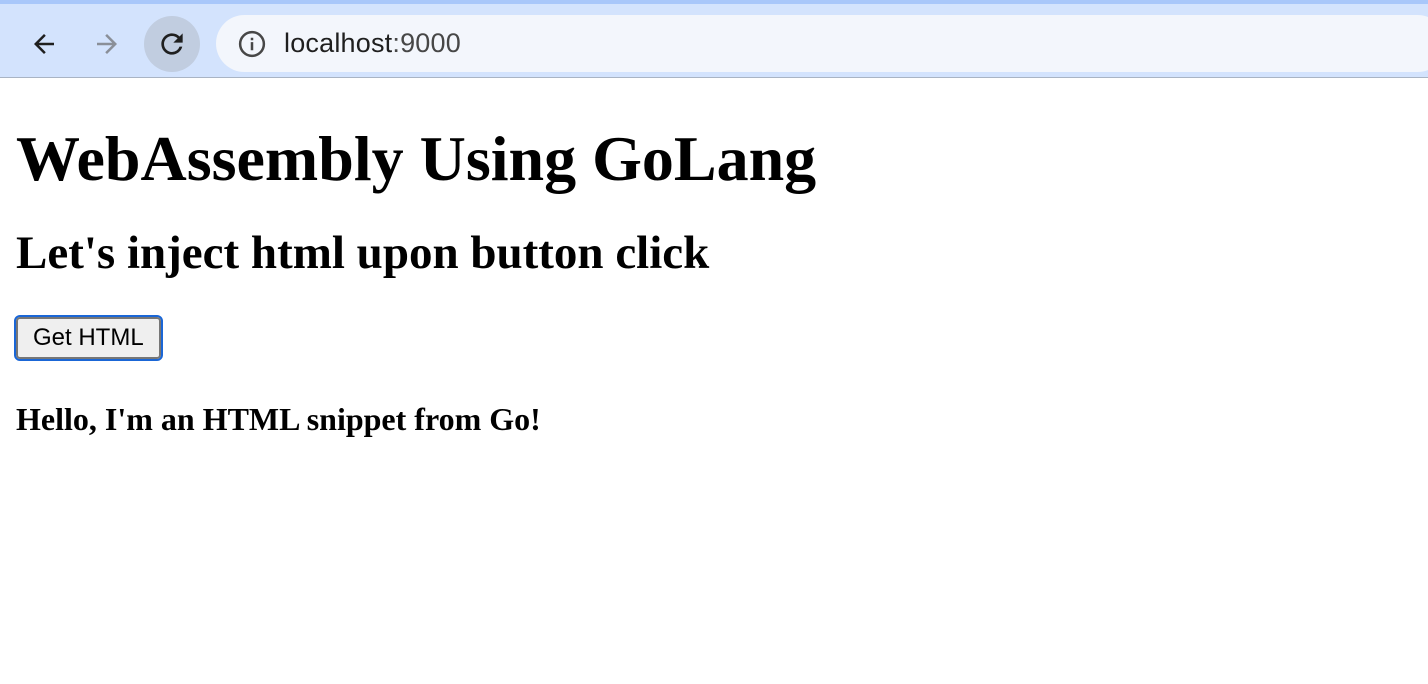 The image size is (1428, 684). What do you see at coordinates (416, 158) in the screenshot?
I see `page-title: WebAssembly Using GoLang` at bounding box center [416, 158].